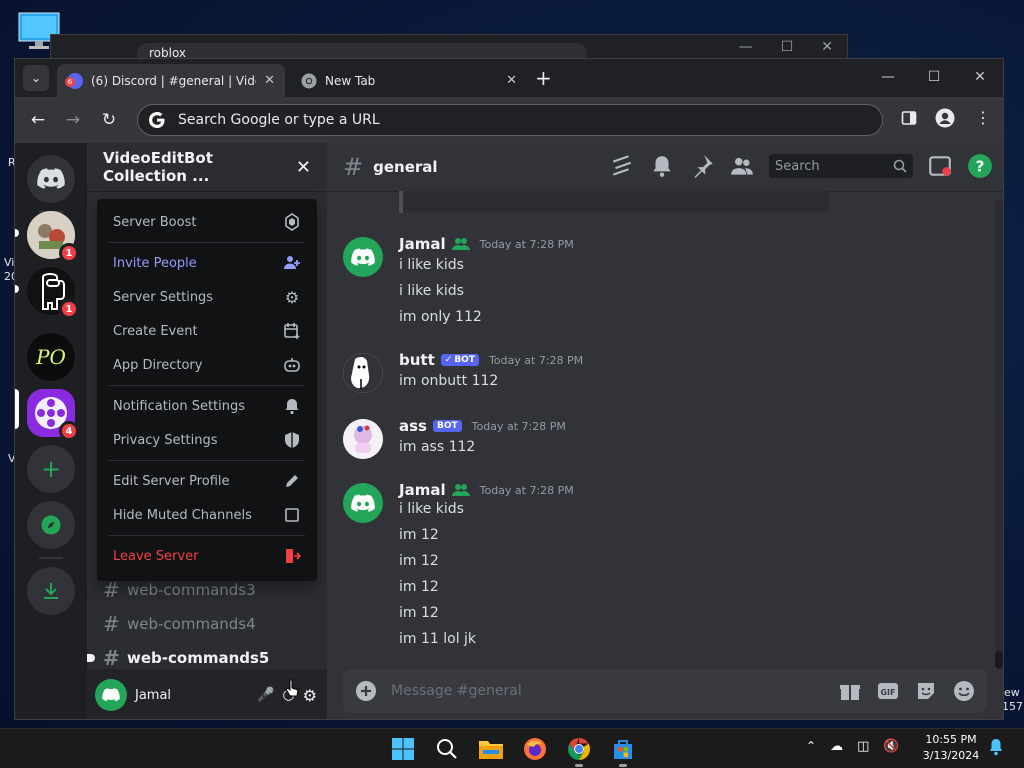 Image resolution: width=1024 pixels, height=768 pixels. I want to click on chevron-down-icon: ⌄, so click(36, 78).